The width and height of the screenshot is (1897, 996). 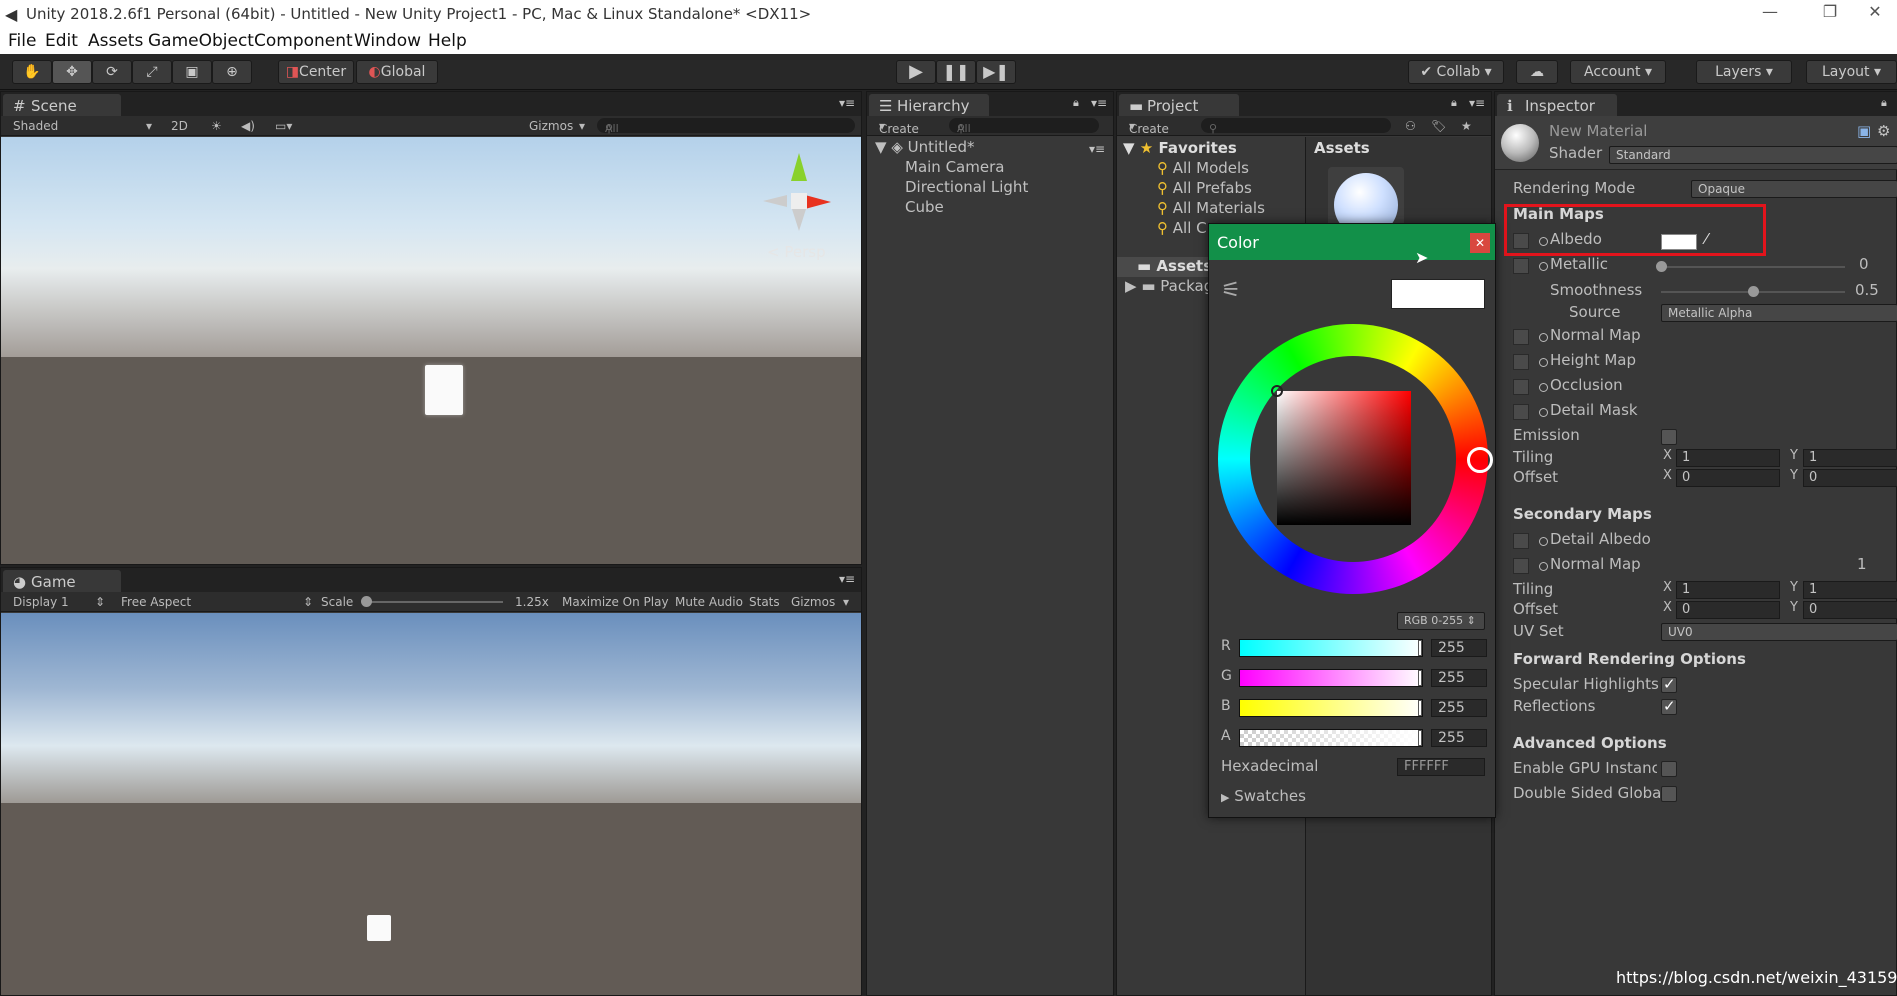 What do you see at coordinates (1618, 72) in the screenshot?
I see `account-dropdown: Account ▾` at bounding box center [1618, 72].